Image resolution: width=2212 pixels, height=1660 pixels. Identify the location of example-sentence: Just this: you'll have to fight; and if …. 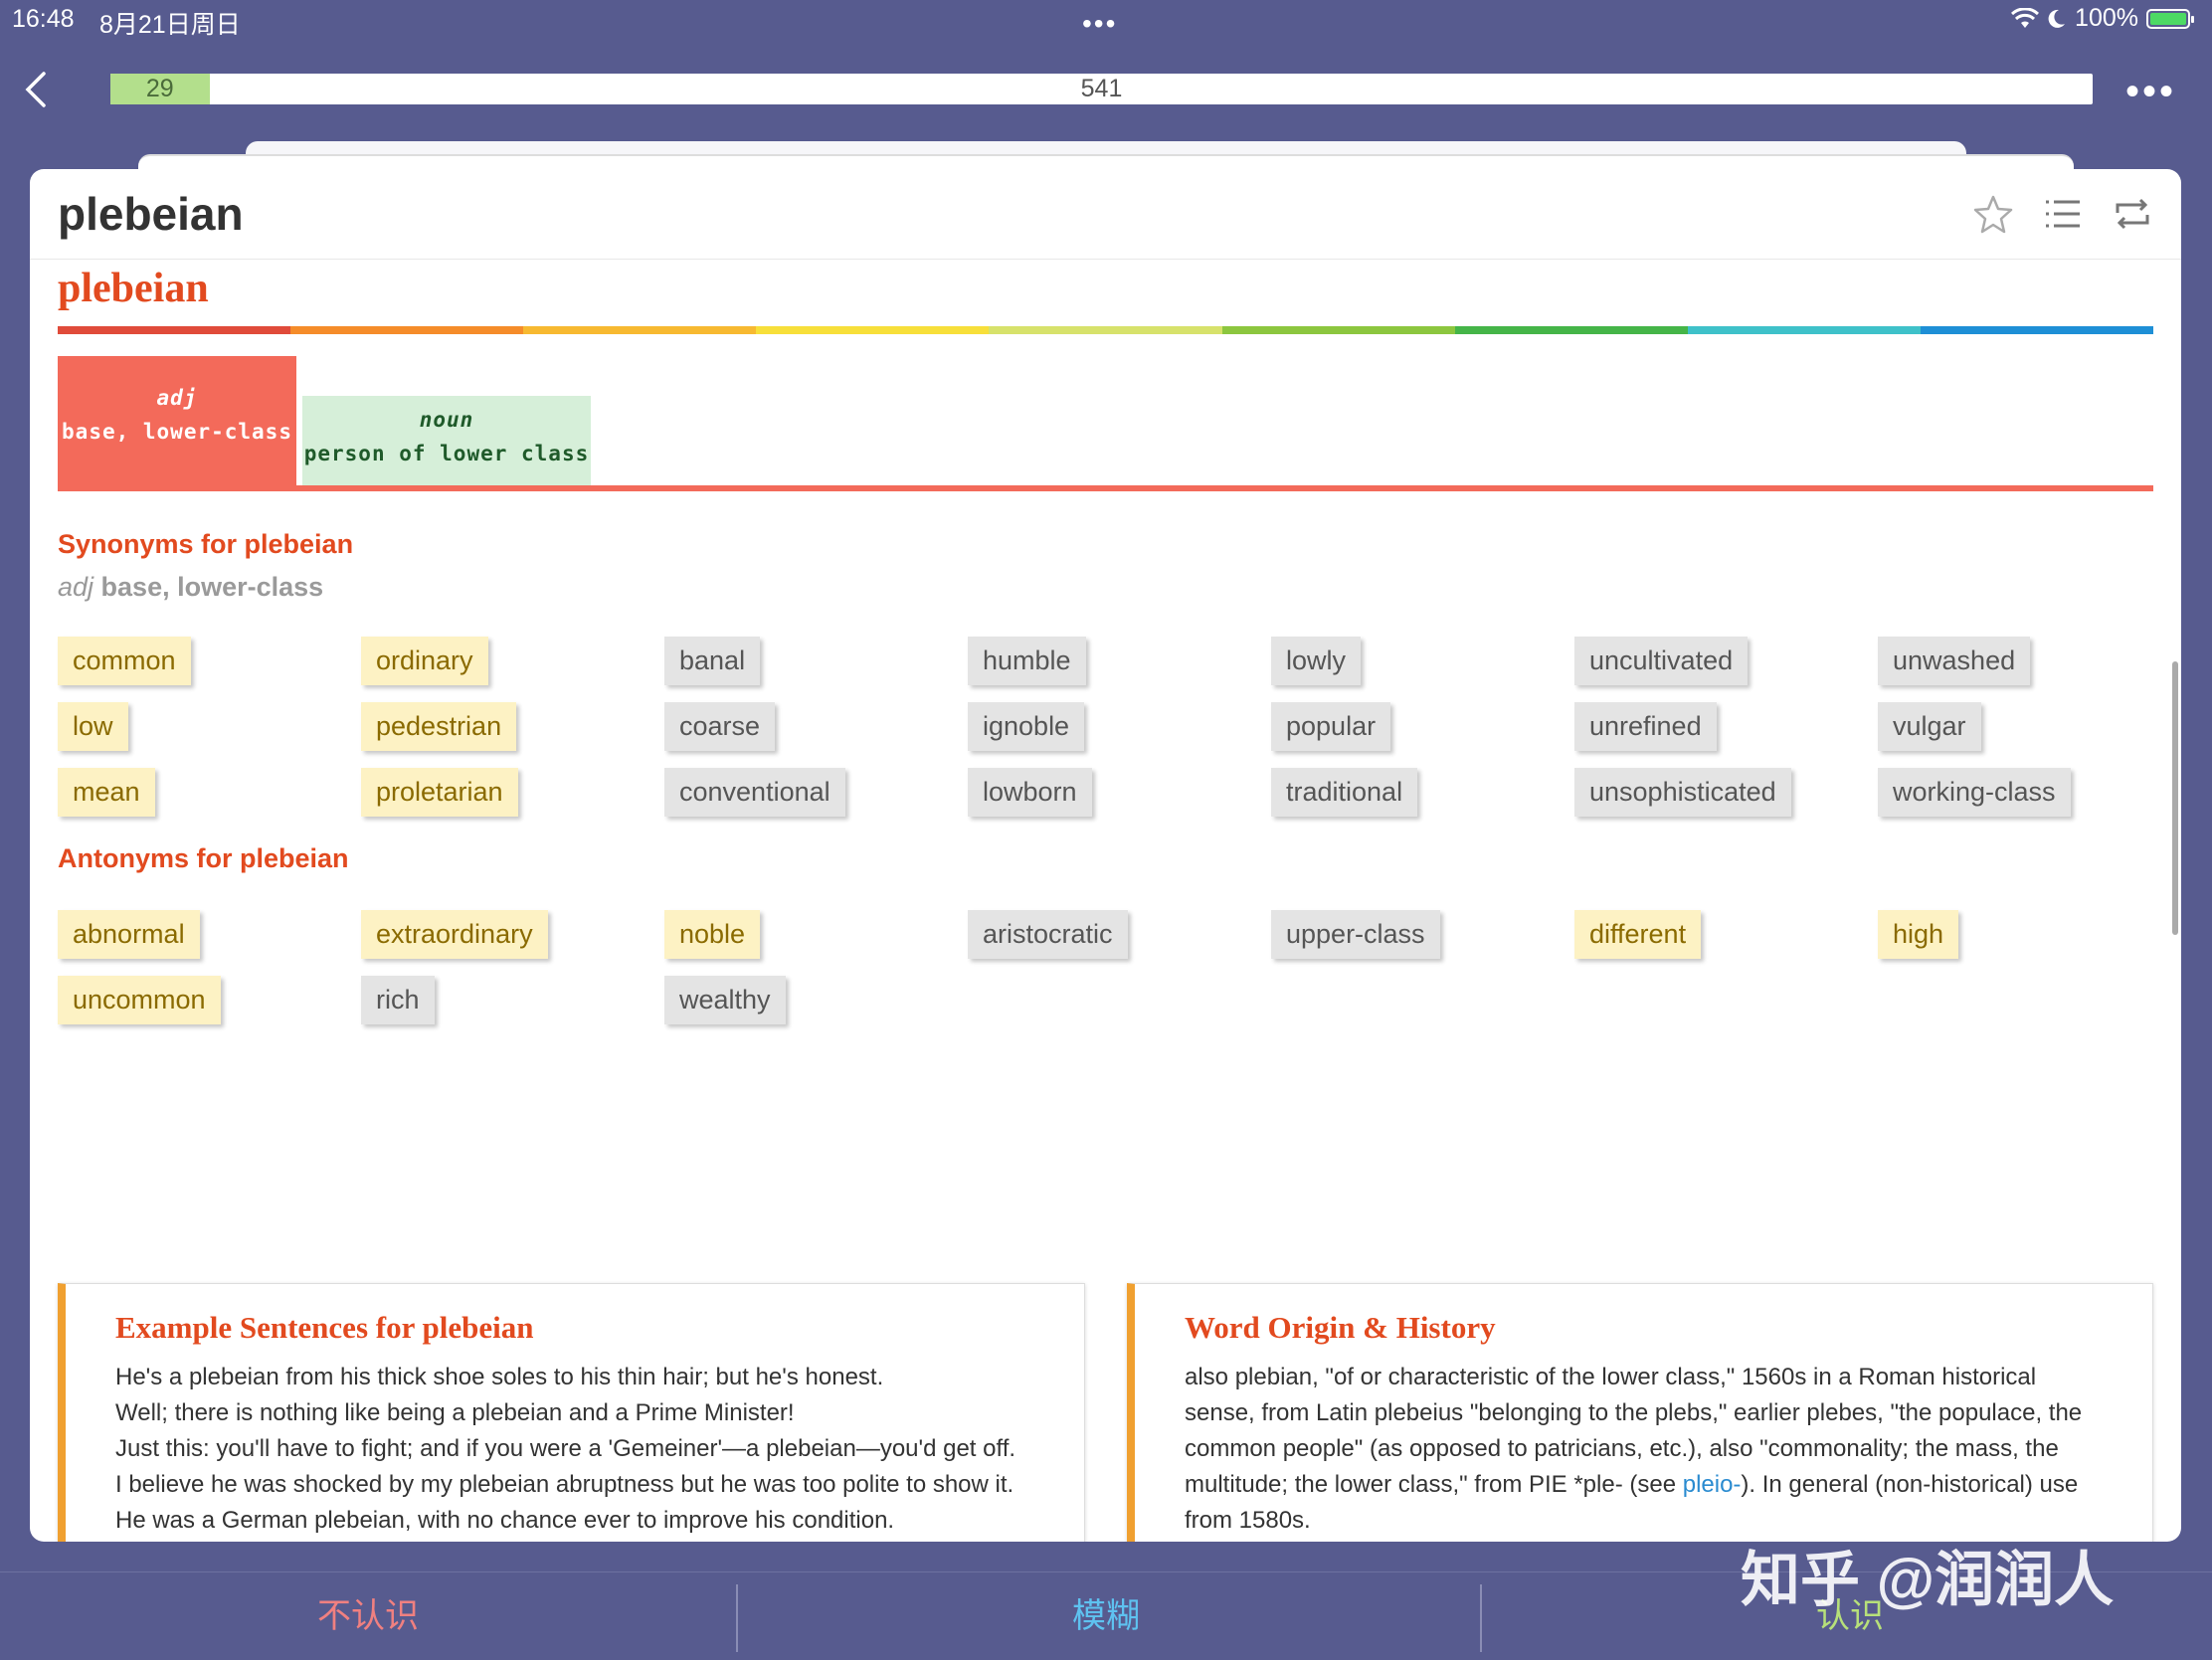
(565, 1448).